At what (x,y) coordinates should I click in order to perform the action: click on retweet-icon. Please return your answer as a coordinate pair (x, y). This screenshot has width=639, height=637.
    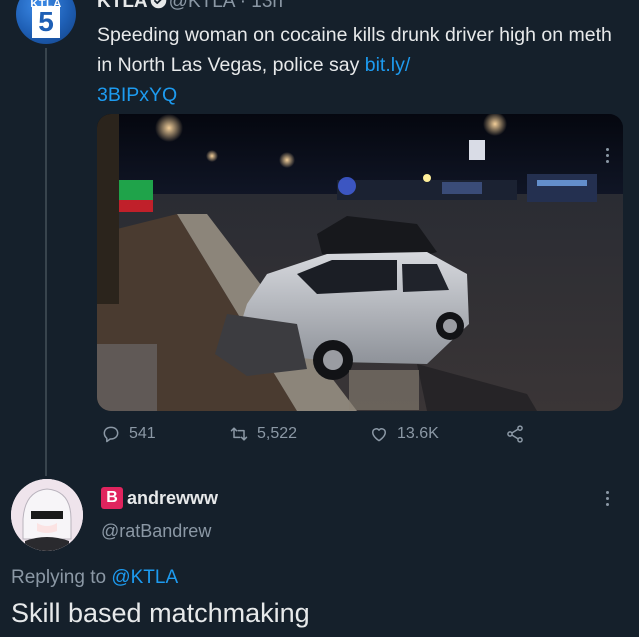
    Looking at the image, I should click on (239, 434).